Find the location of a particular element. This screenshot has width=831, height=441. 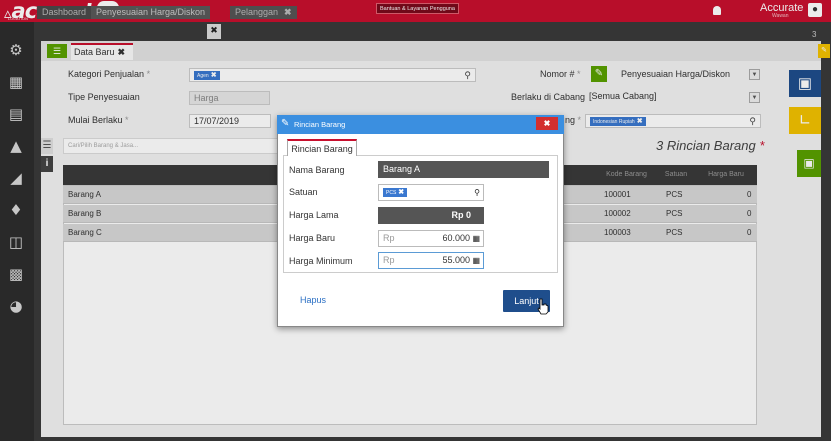

nama-barang-label: Nama Barang is located at coordinates (317, 170).